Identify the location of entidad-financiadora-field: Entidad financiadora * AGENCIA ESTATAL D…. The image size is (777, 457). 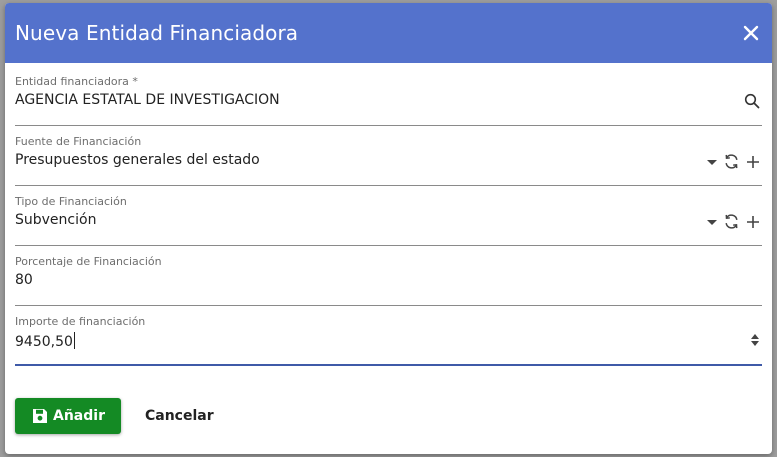
(388, 99).